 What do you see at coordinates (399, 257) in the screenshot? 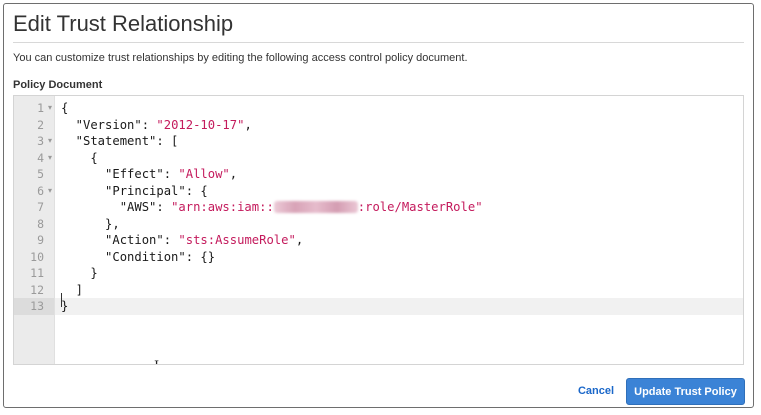
I see `code-row: "Condition": {}` at bounding box center [399, 257].